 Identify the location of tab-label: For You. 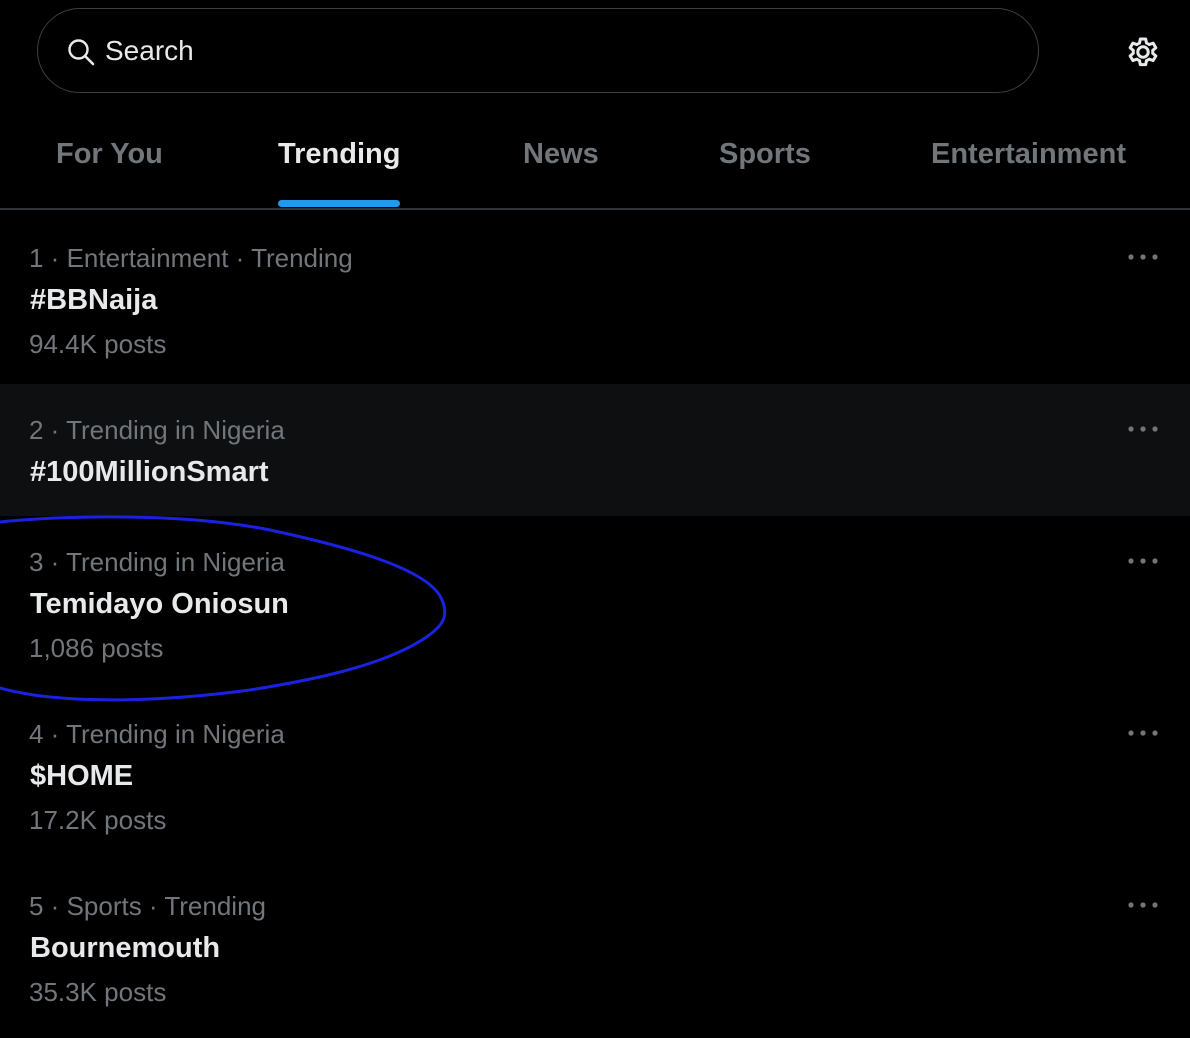
(109, 154).